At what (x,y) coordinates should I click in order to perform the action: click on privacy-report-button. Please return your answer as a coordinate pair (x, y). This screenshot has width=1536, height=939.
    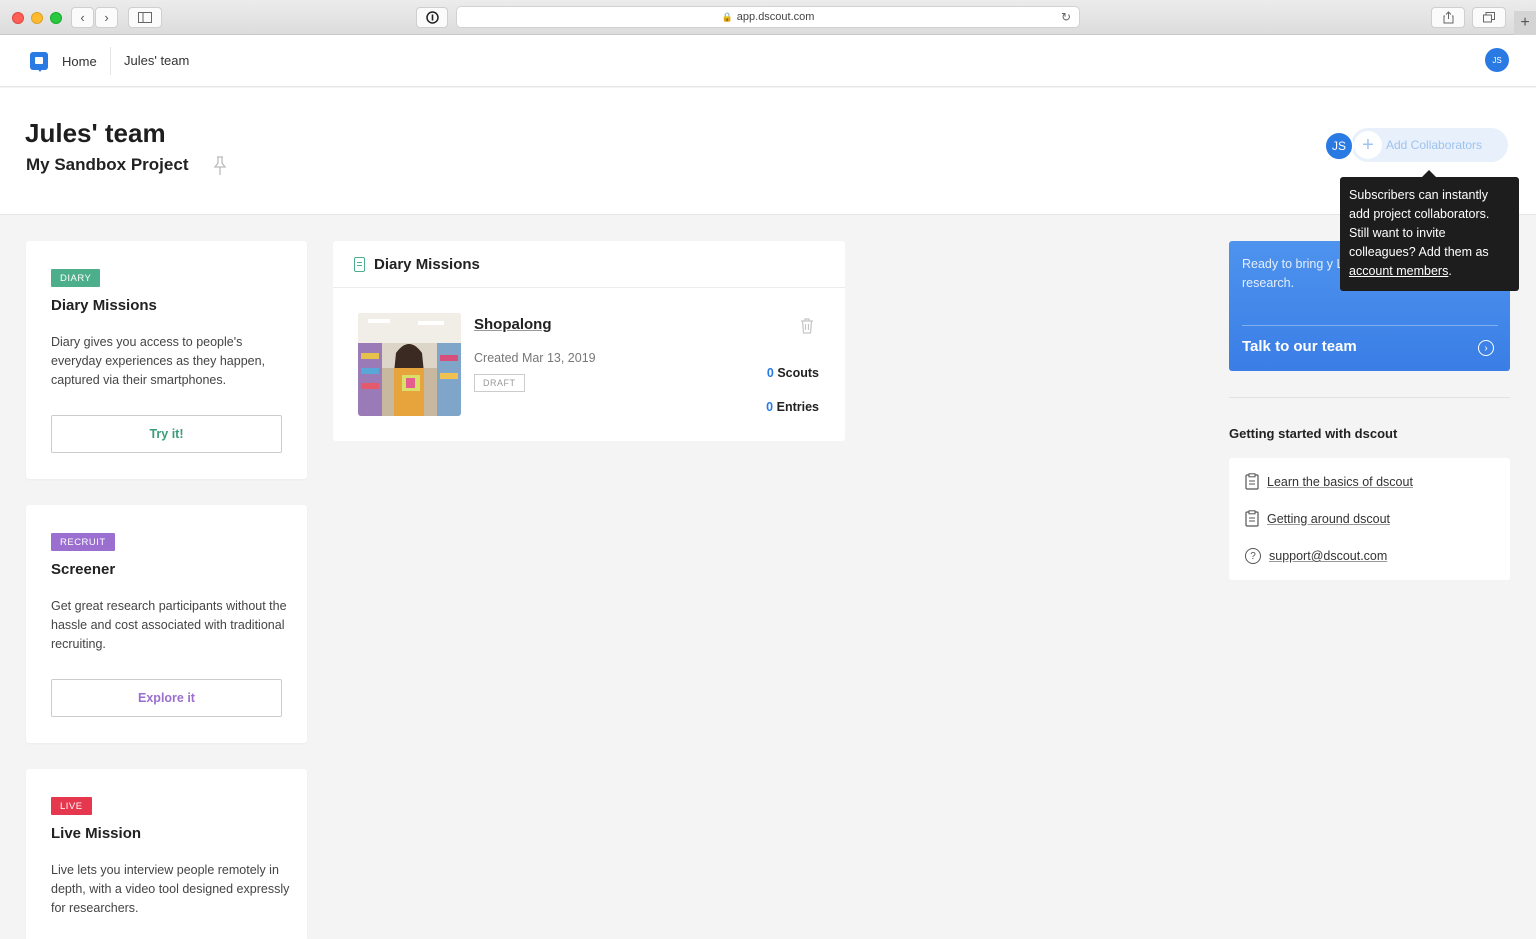
    Looking at the image, I should click on (432, 17).